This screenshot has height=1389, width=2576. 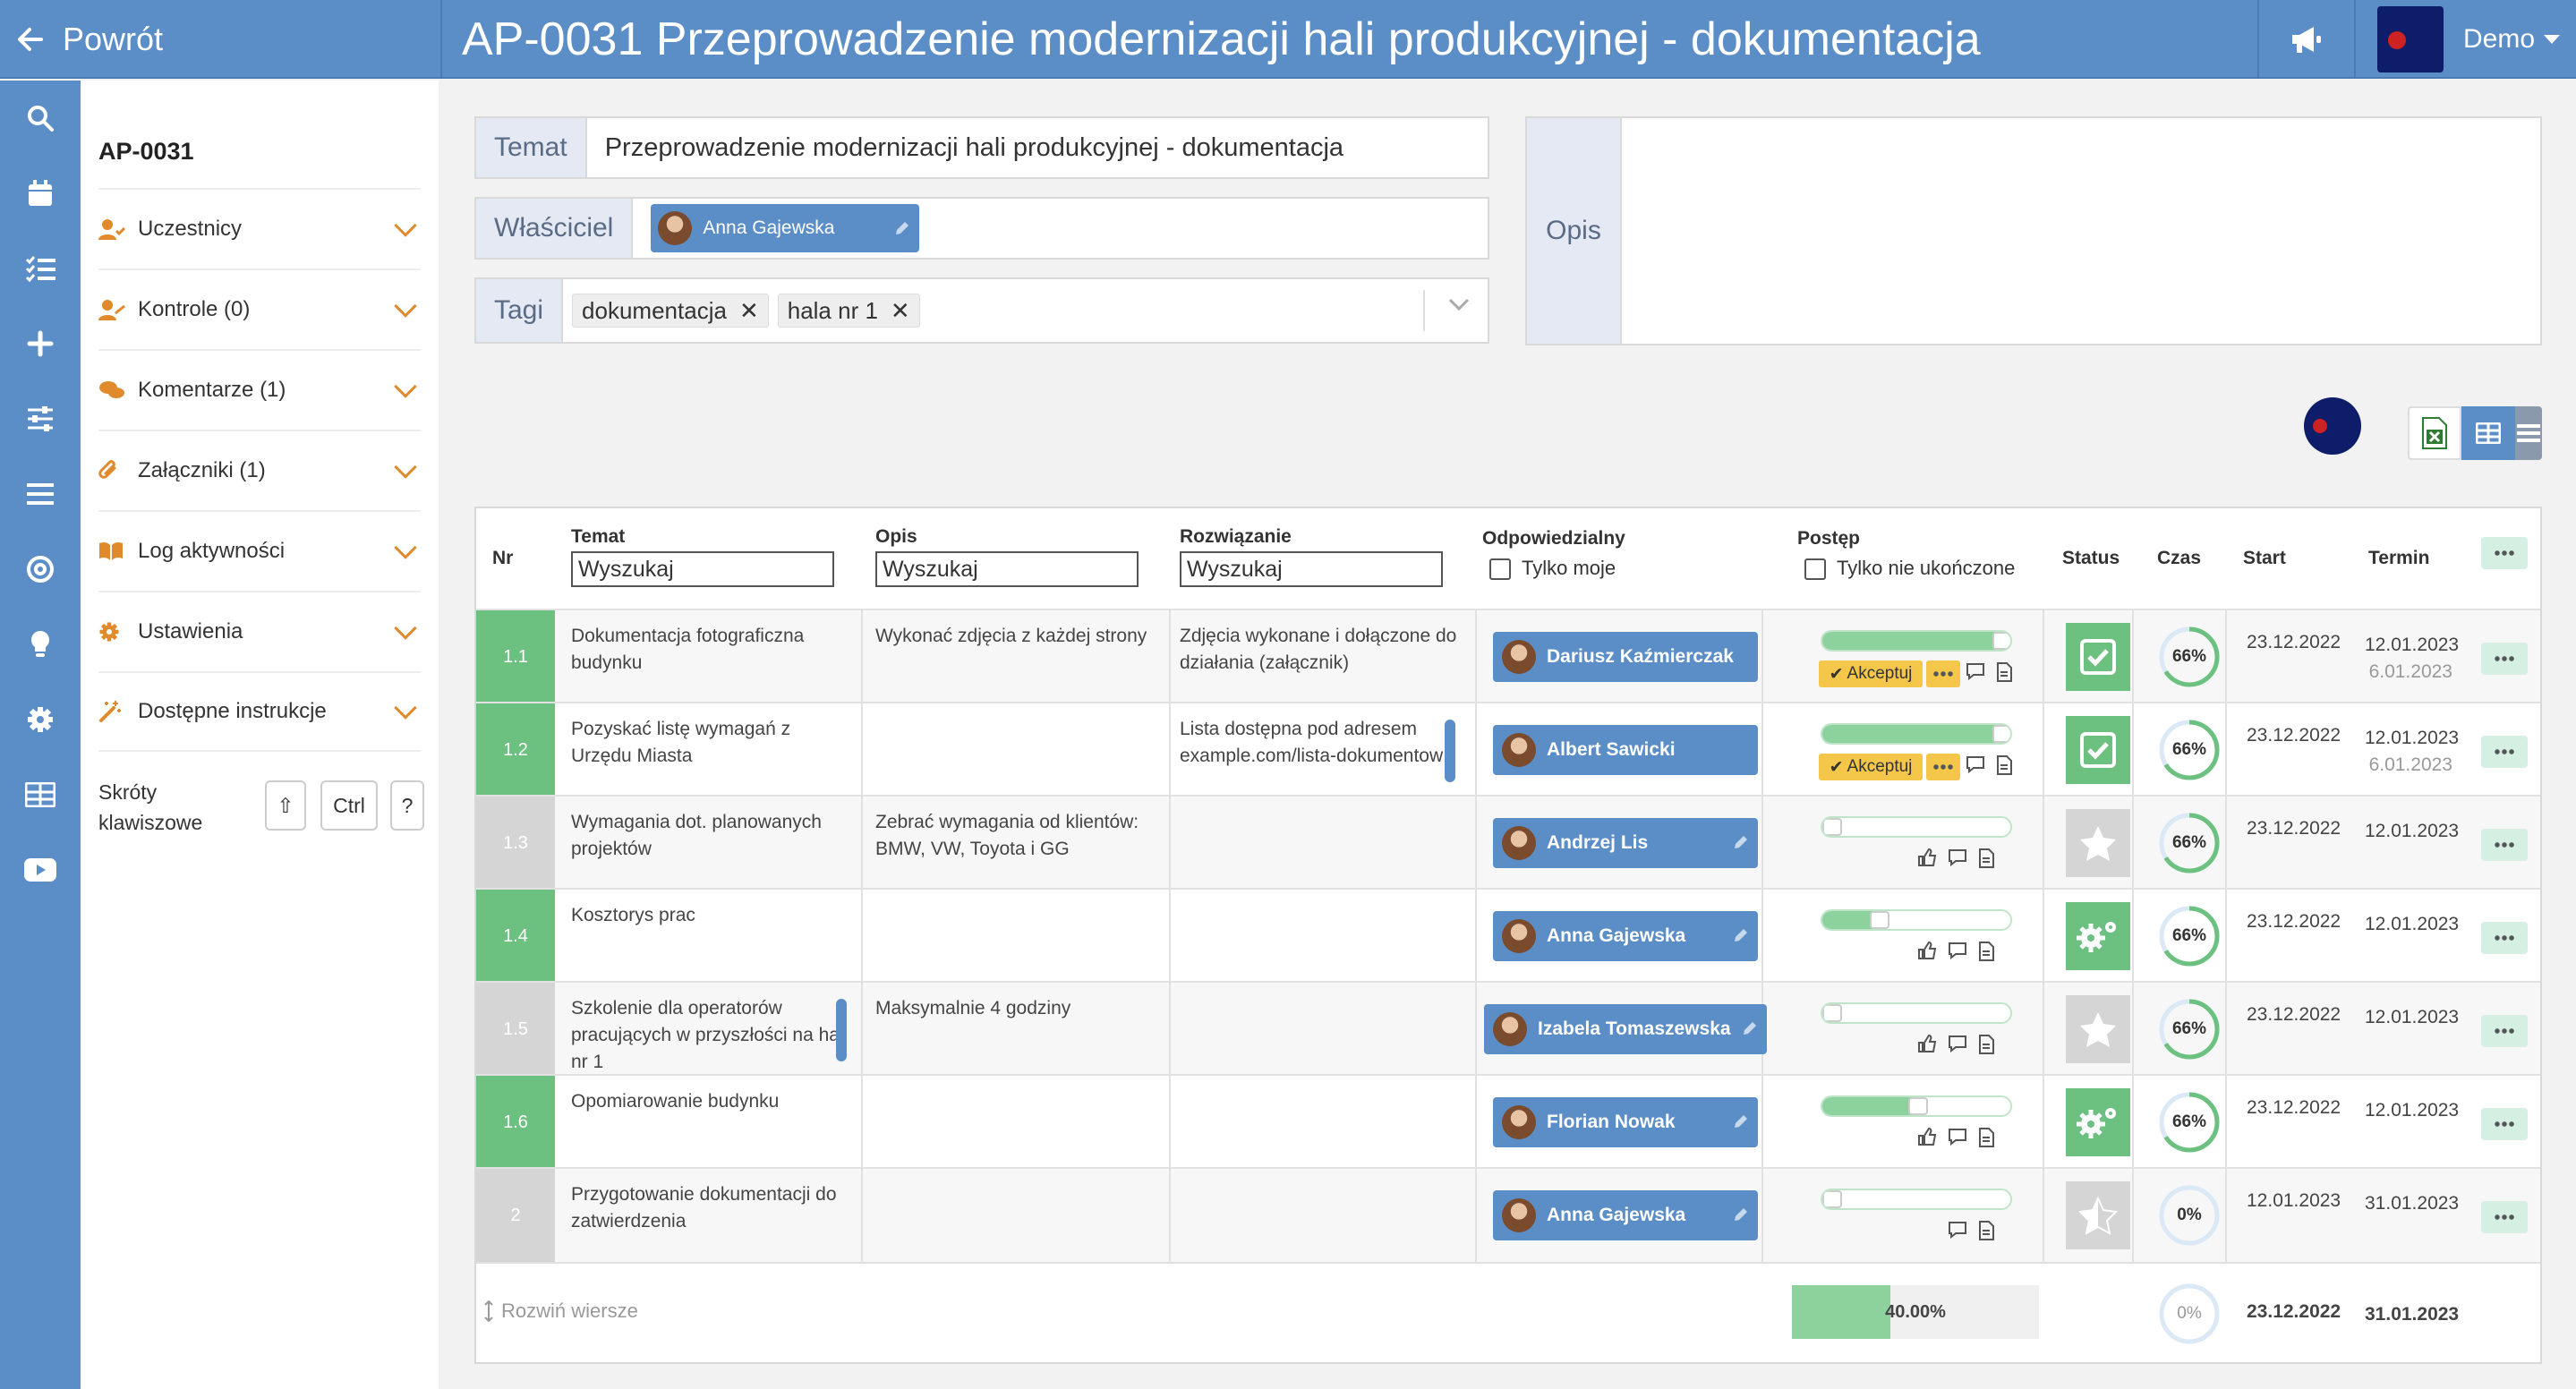 I want to click on section-comments: Komentarze (1), so click(x=259, y=389).